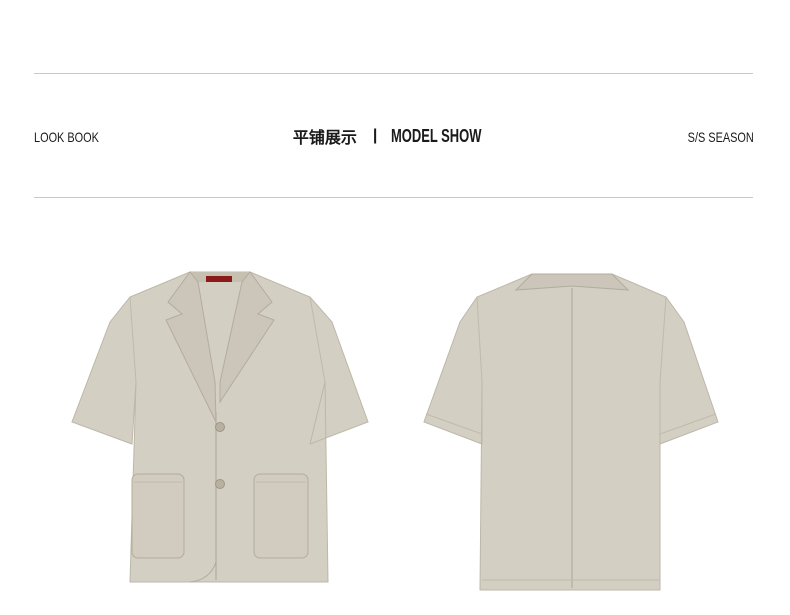  What do you see at coordinates (158, 516) in the screenshot?
I see `pocket-left` at bounding box center [158, 516].